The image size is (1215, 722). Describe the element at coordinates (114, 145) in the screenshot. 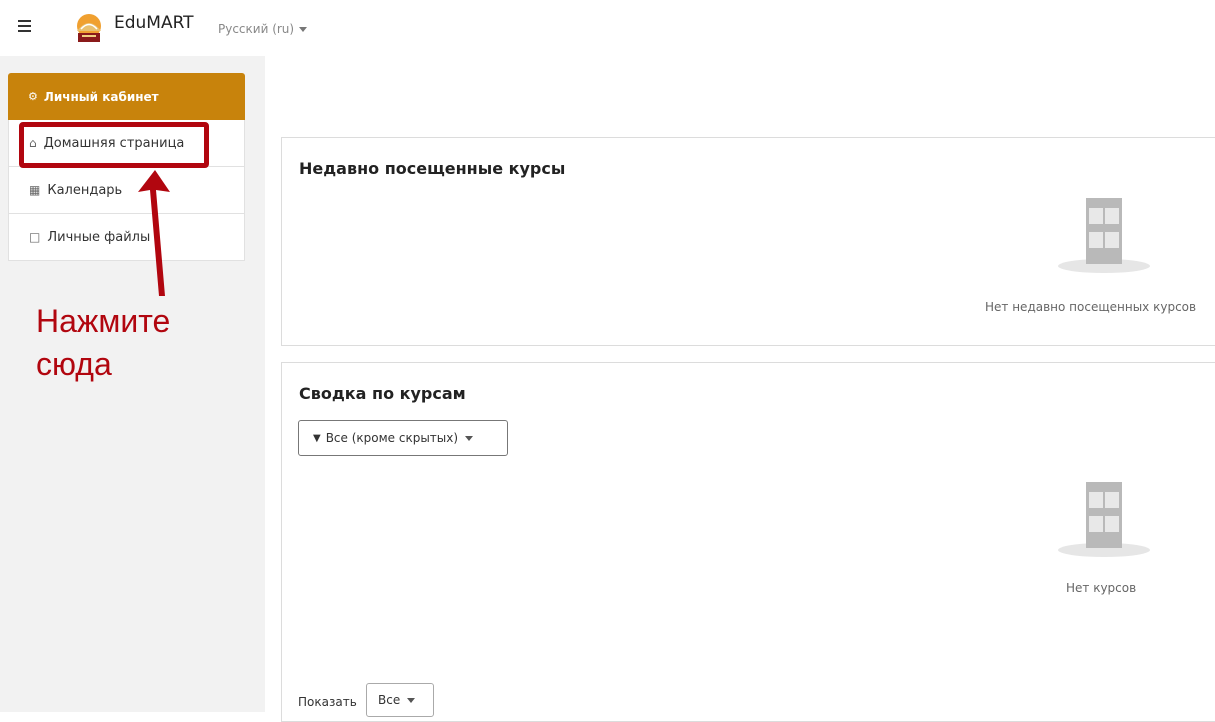

I see `highlight-box` at that location.